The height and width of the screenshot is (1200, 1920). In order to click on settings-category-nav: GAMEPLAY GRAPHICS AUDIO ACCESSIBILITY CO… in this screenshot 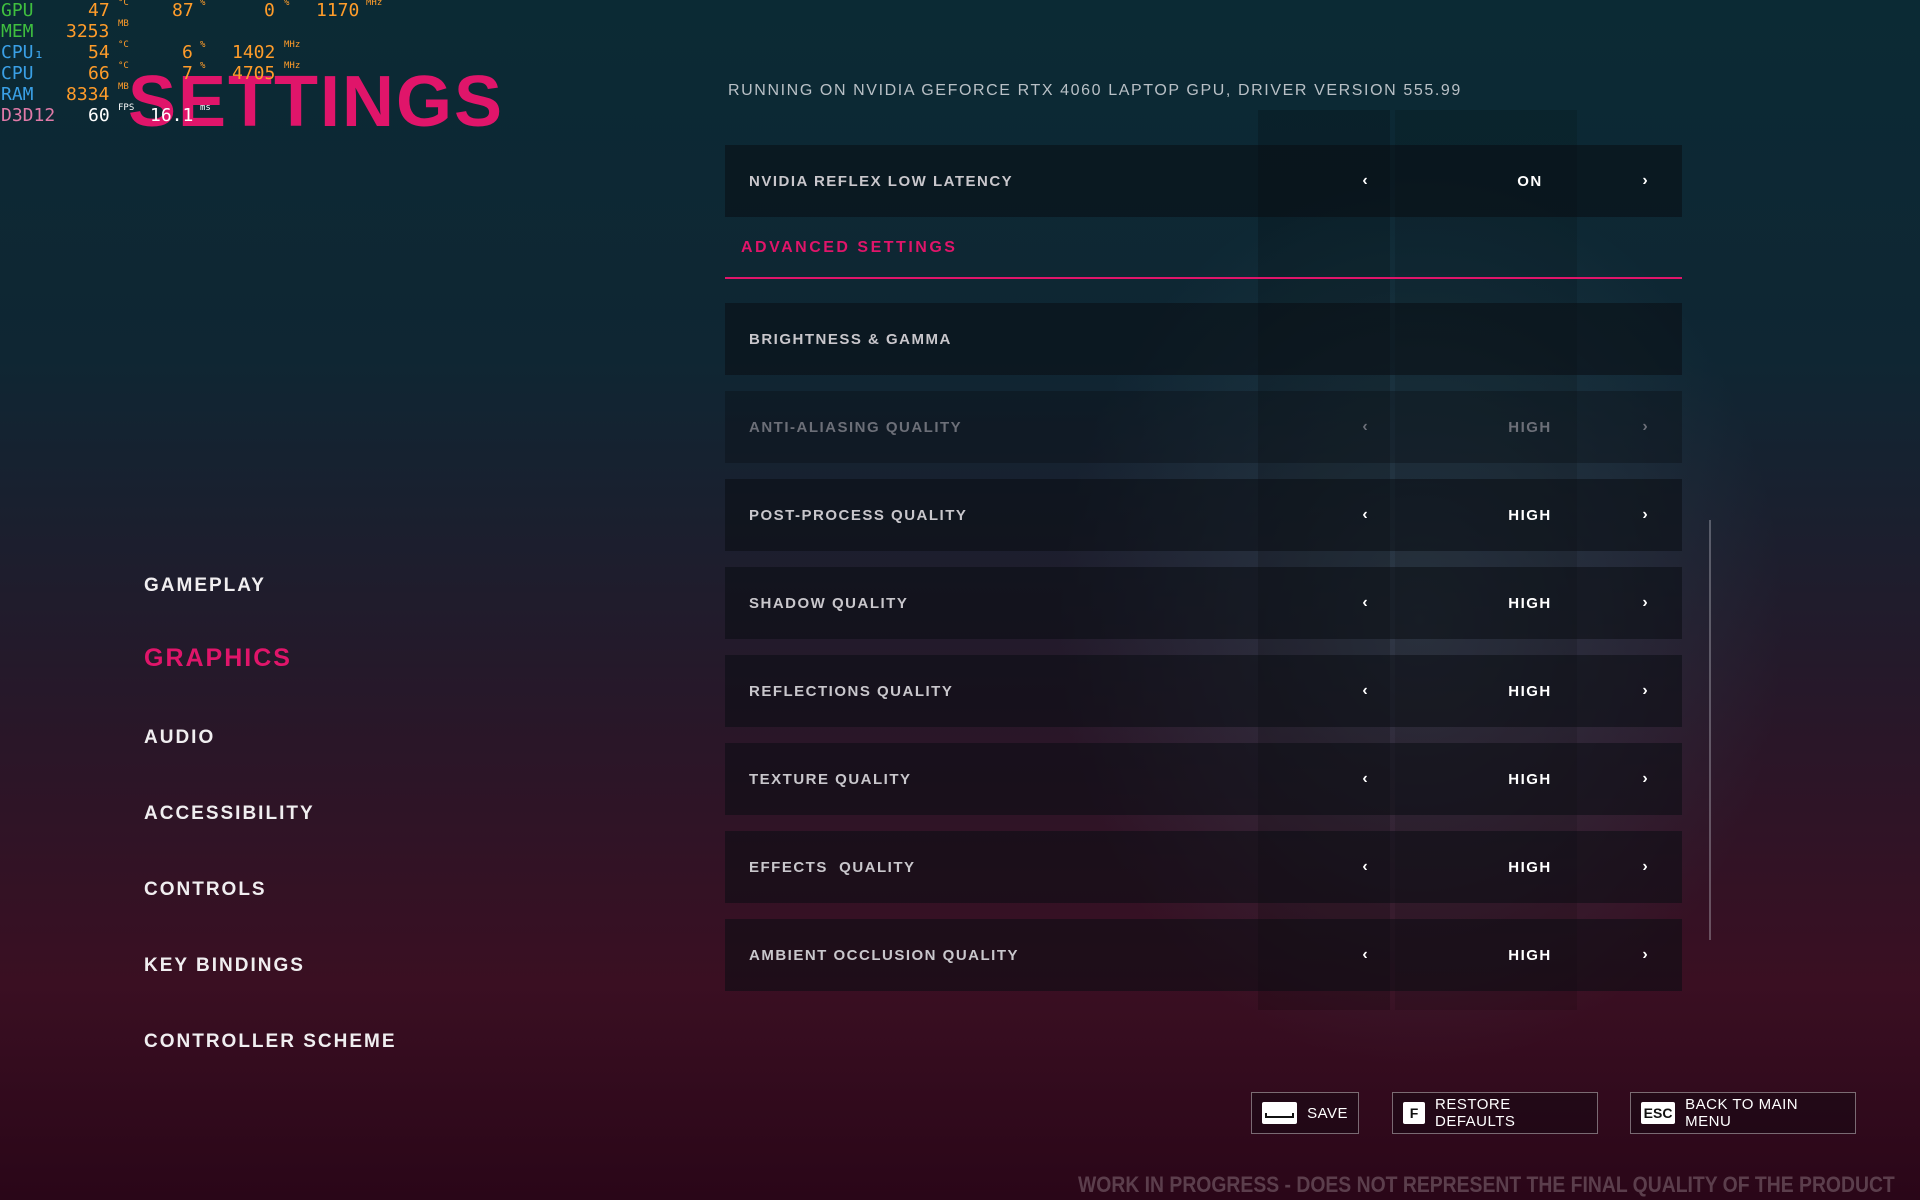, I will do `click(354, 840)`.